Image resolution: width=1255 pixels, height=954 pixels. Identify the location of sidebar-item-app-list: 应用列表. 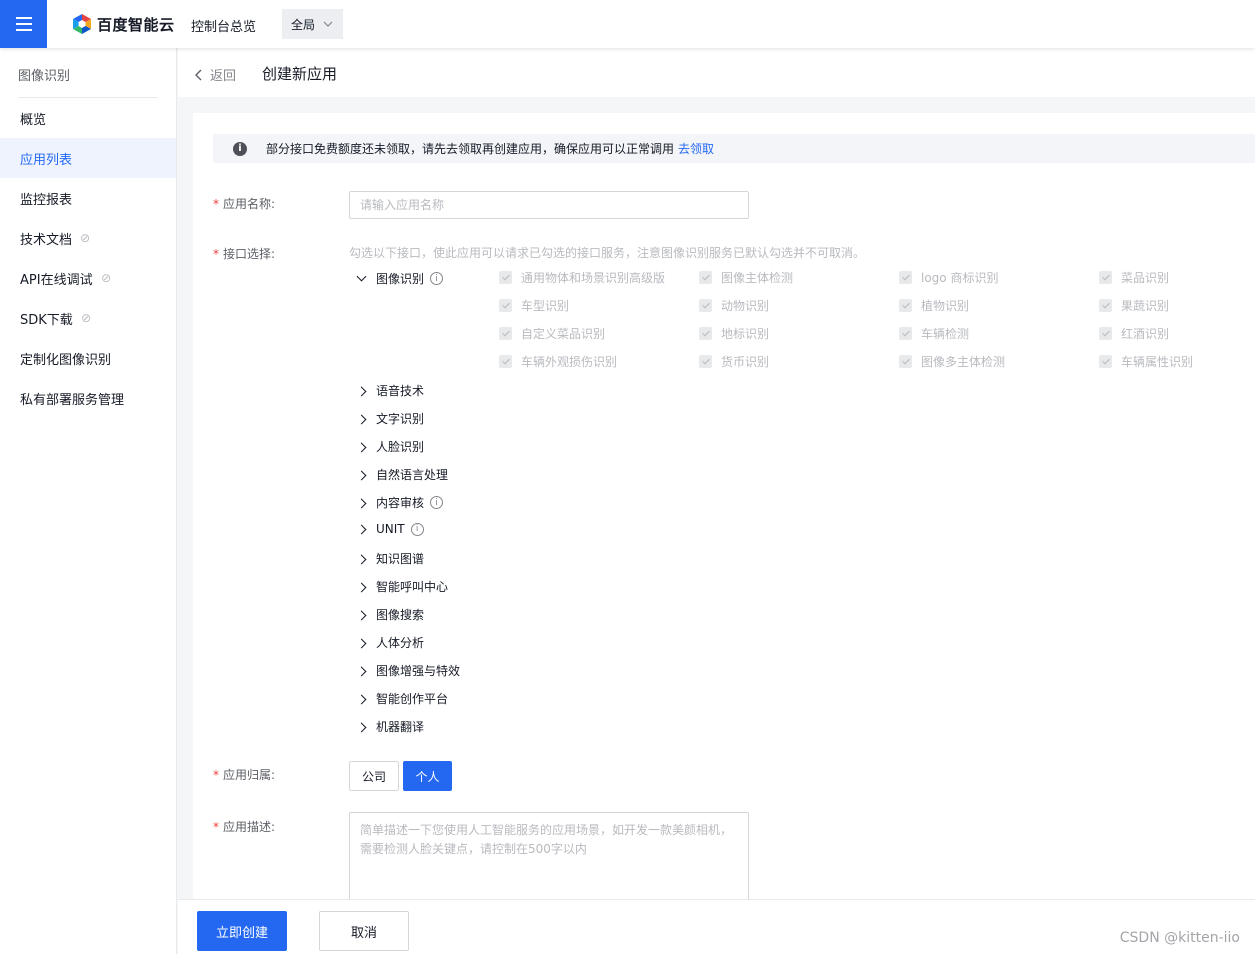
(88, 158).